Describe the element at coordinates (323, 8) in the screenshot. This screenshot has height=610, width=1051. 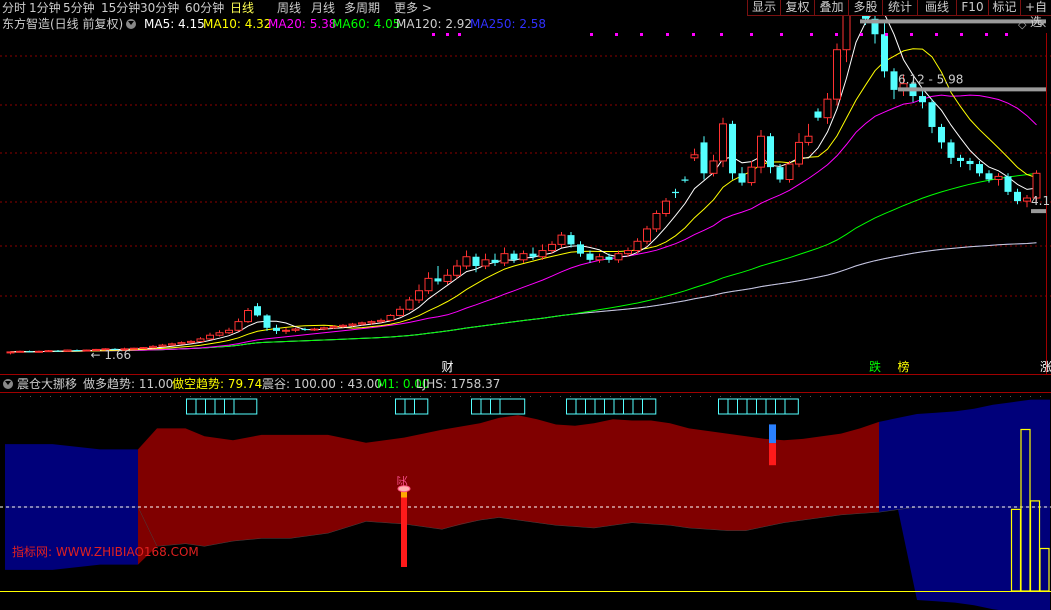
I see `period-tab-8: 月线` at that location.